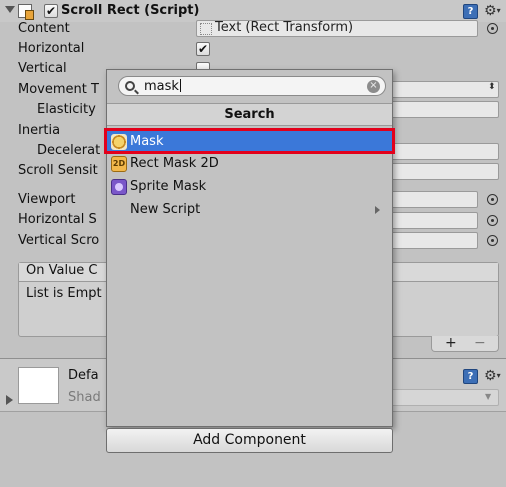  Describe the element at coordinates (66, 109) in the screenshot. I see `elasticity-label: Elasticity` at that location.